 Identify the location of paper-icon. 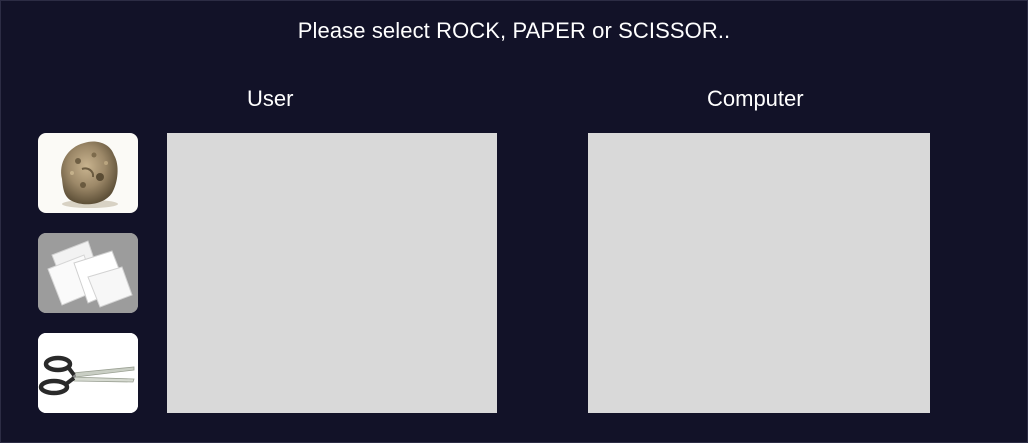
(88, 273).